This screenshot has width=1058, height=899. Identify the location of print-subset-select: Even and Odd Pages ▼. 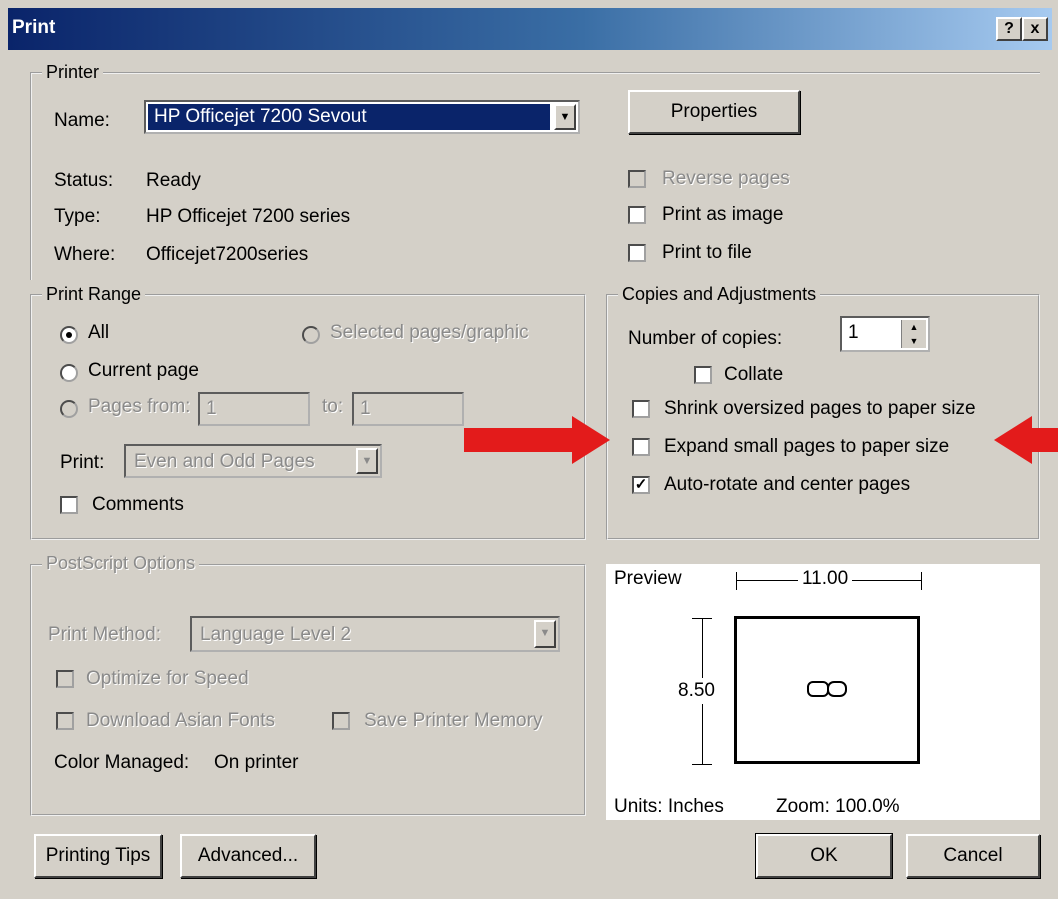
(253, 461).